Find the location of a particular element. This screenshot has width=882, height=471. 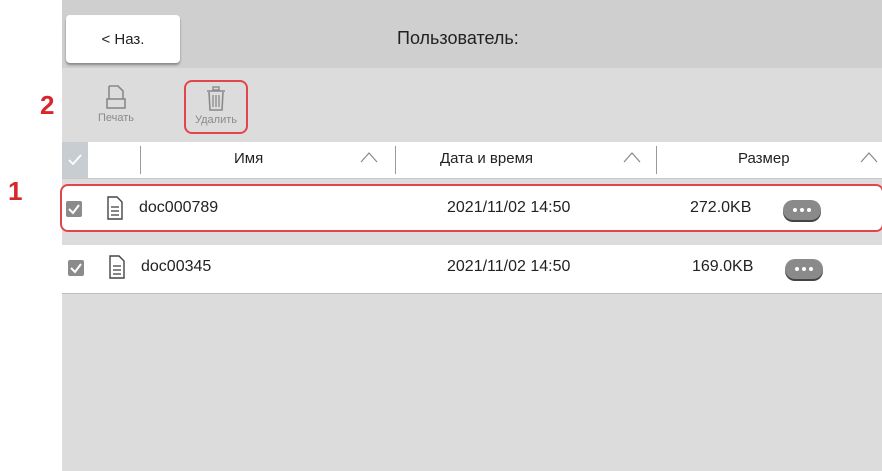

page-title: Пользователь: is located at coordinates (458, 38).